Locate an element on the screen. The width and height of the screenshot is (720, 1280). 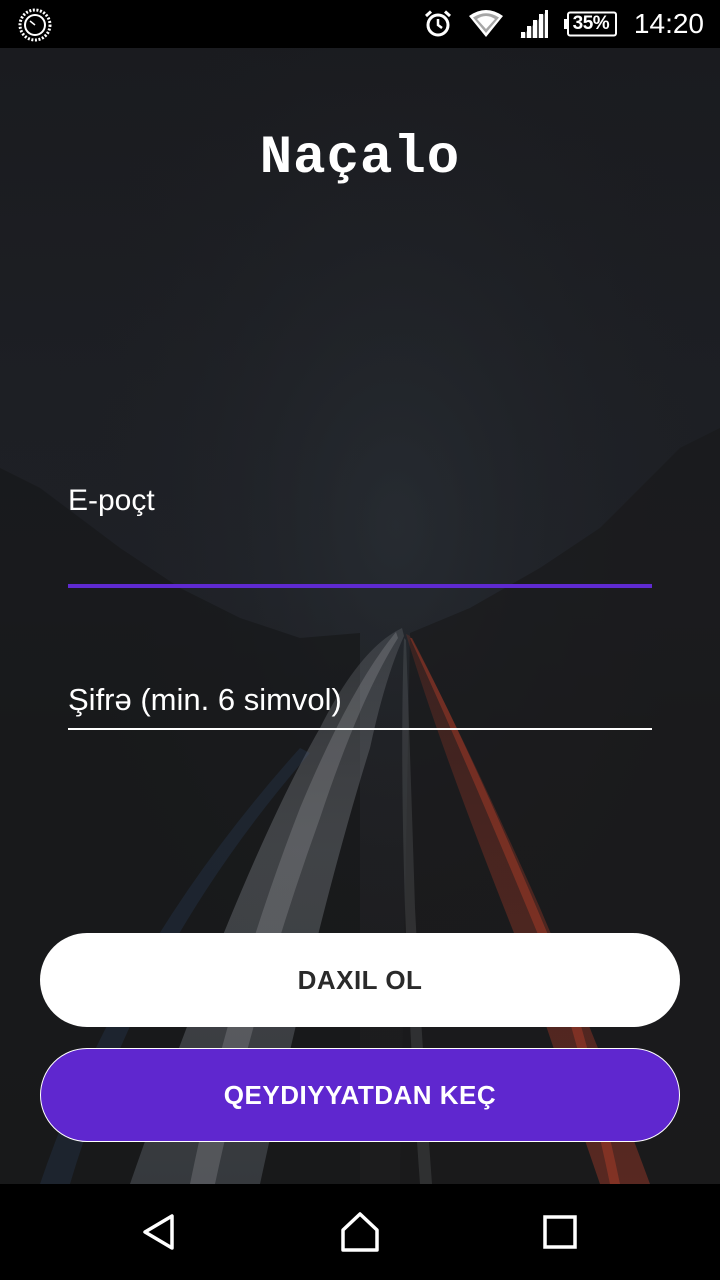
navigation-bar is located at coordinates (360, 1232).